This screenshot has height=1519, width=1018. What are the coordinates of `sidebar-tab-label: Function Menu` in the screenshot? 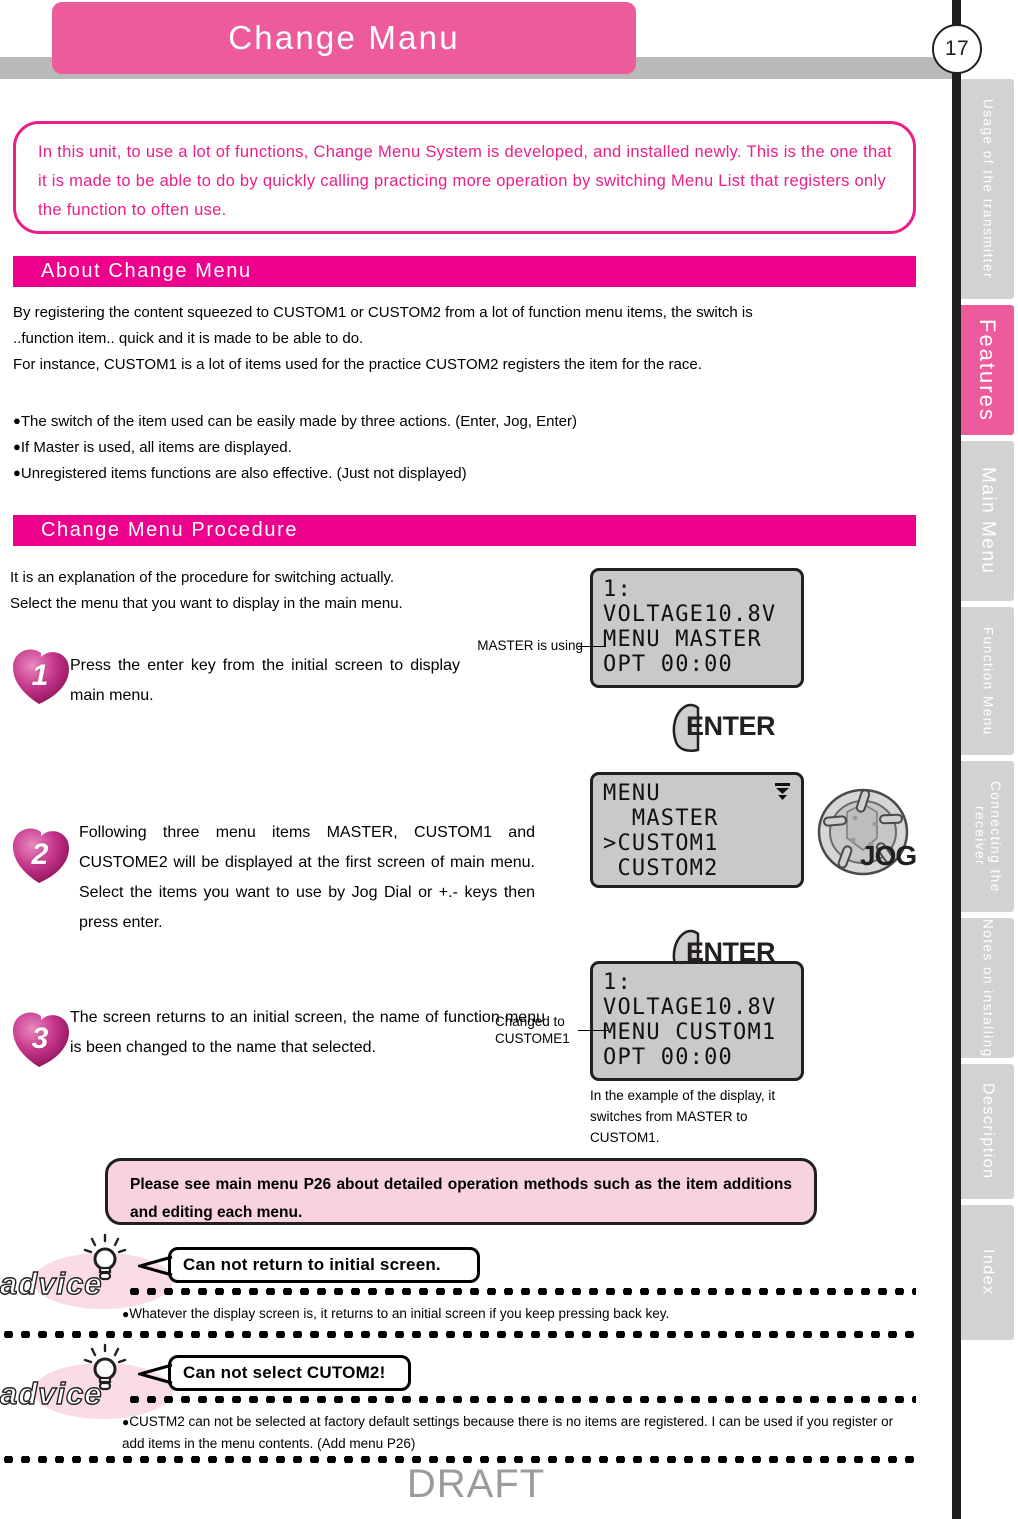 It's located at (988, 681).